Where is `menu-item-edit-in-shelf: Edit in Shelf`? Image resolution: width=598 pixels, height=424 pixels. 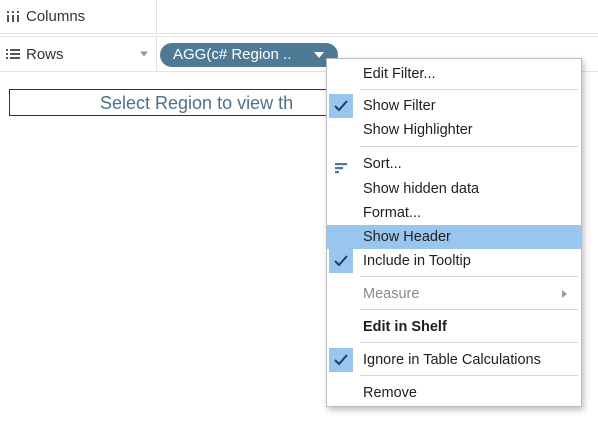 menu-item-edit-in-shelf: Edit in Shelf is located at coordinates (454, 327).